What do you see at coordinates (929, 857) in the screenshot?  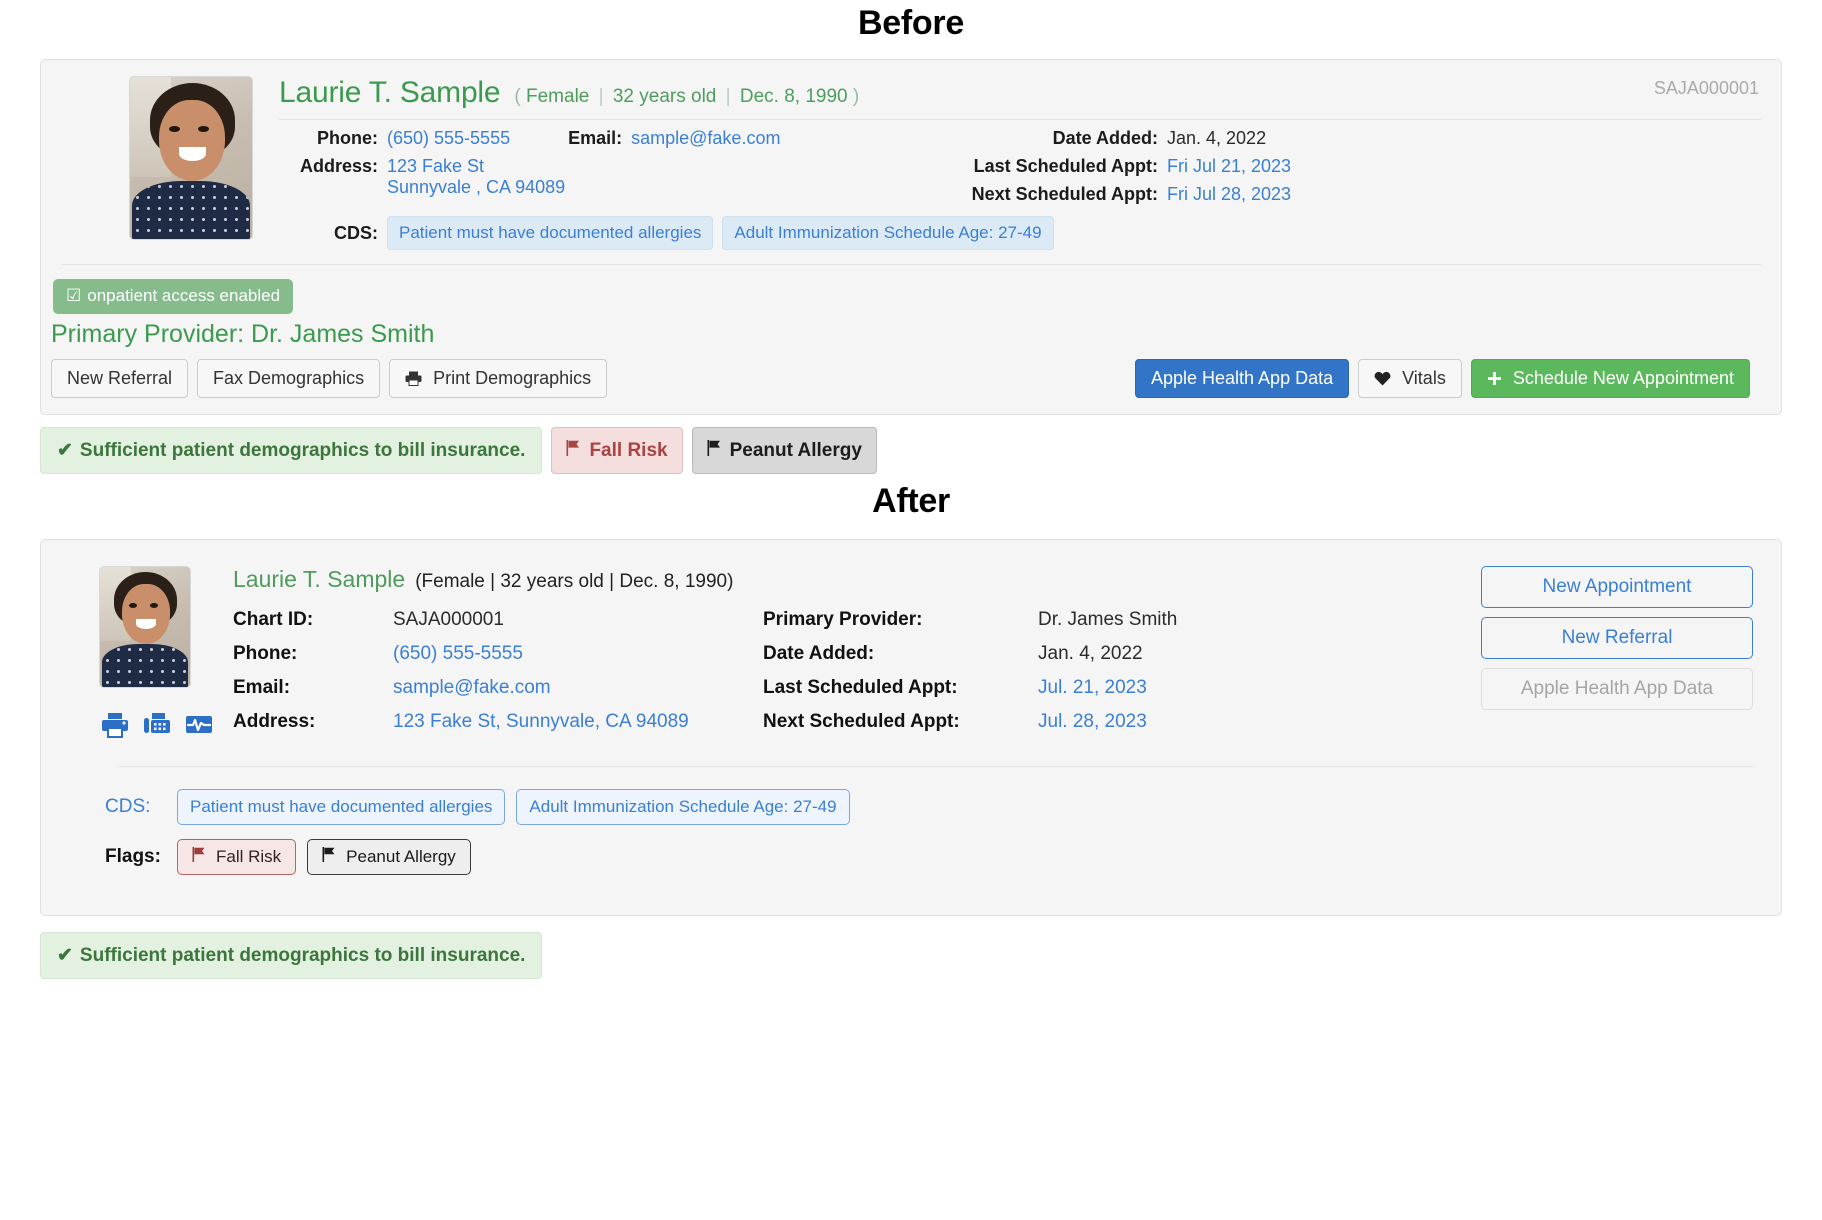 I see `after-flags-row: Flags: Fall Risk Peanut Allergy` at bounding box center [929, 857].